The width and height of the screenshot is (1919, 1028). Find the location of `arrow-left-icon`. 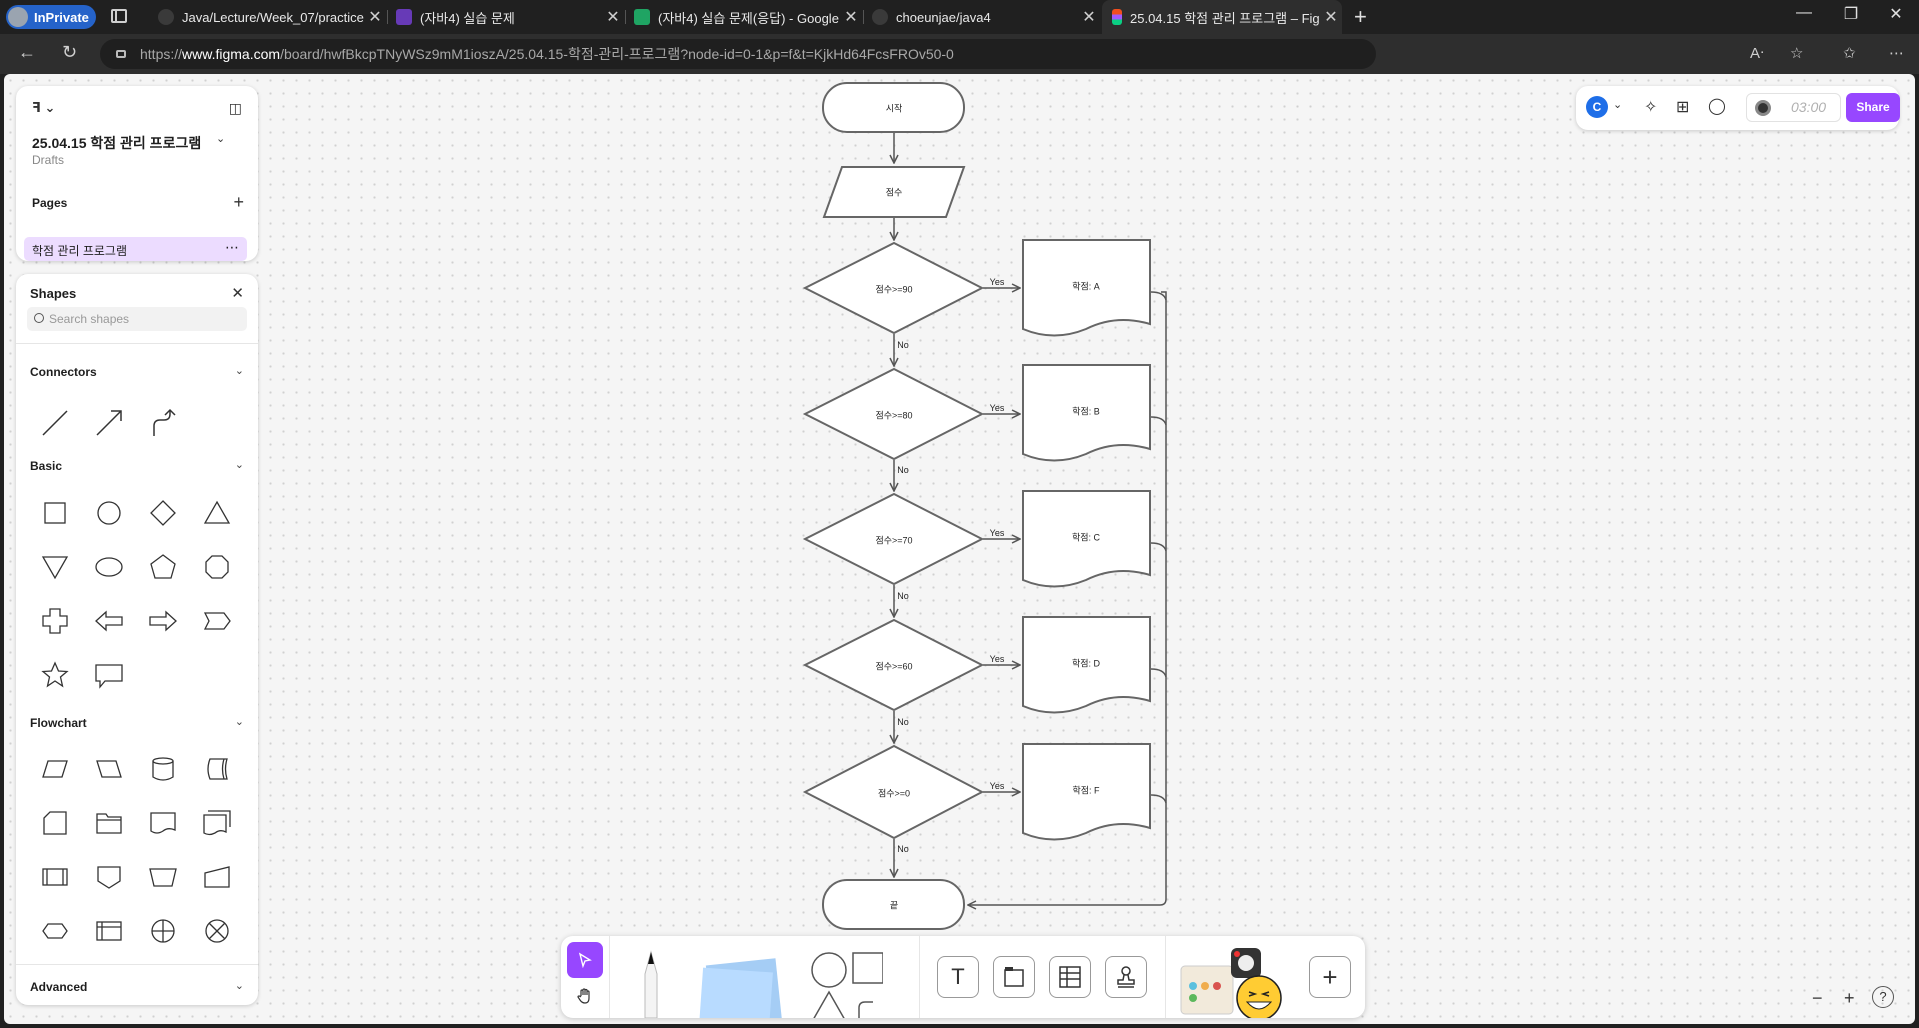

arrow-left-icon is located at coordinates (109, 621).